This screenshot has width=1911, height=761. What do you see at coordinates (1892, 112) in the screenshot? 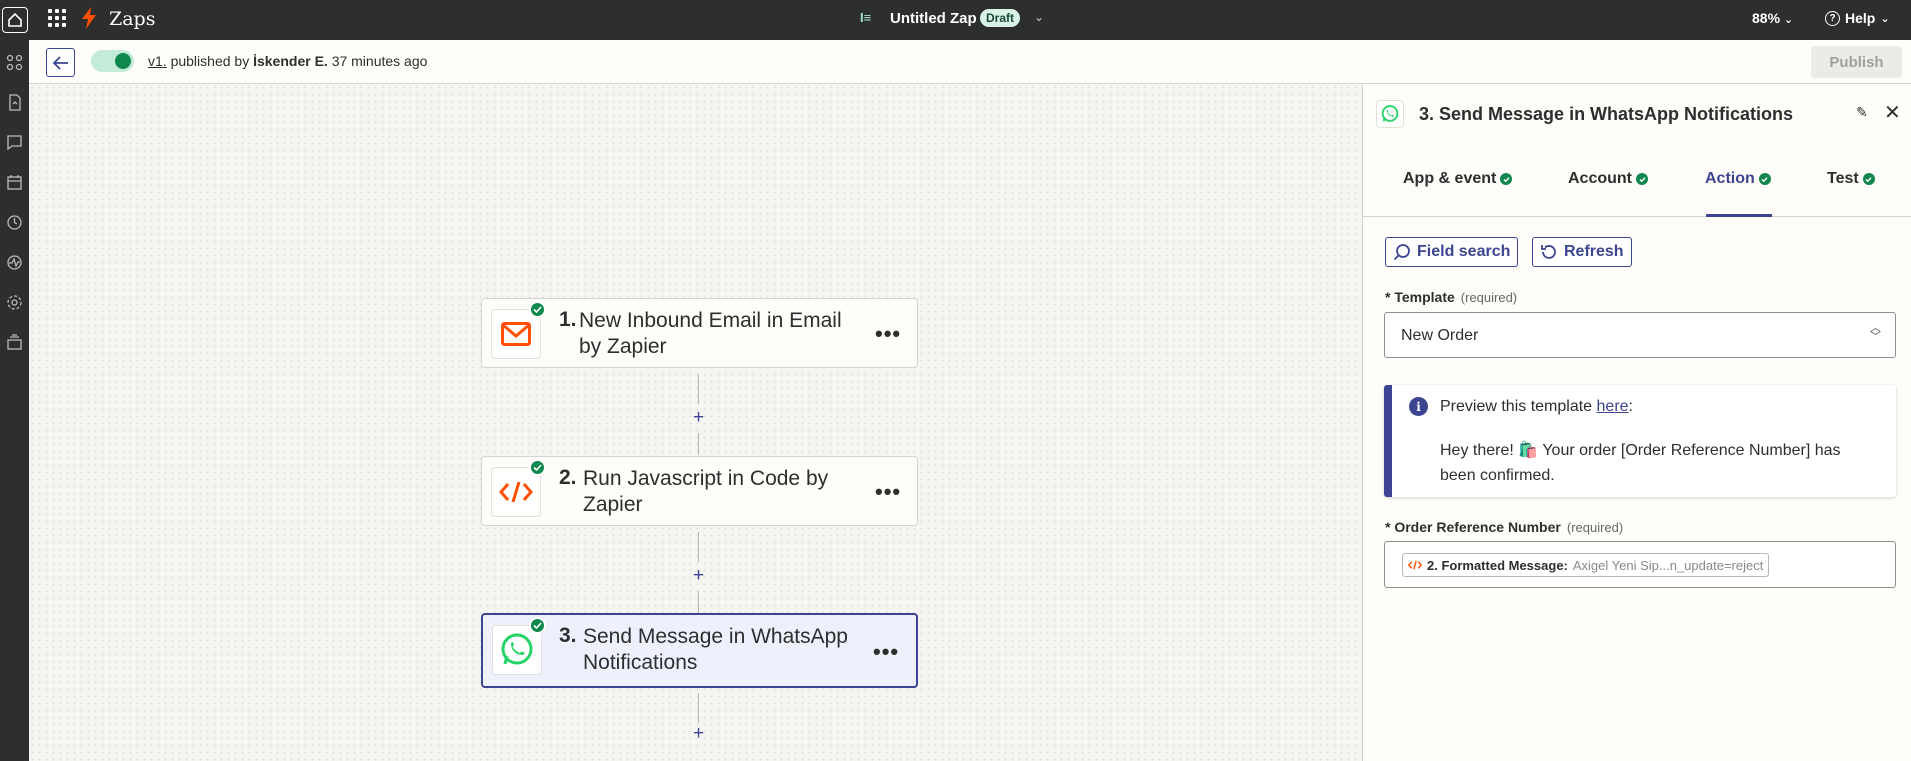
I see `close-icon: ✕` at bounding box center [1892, 112].